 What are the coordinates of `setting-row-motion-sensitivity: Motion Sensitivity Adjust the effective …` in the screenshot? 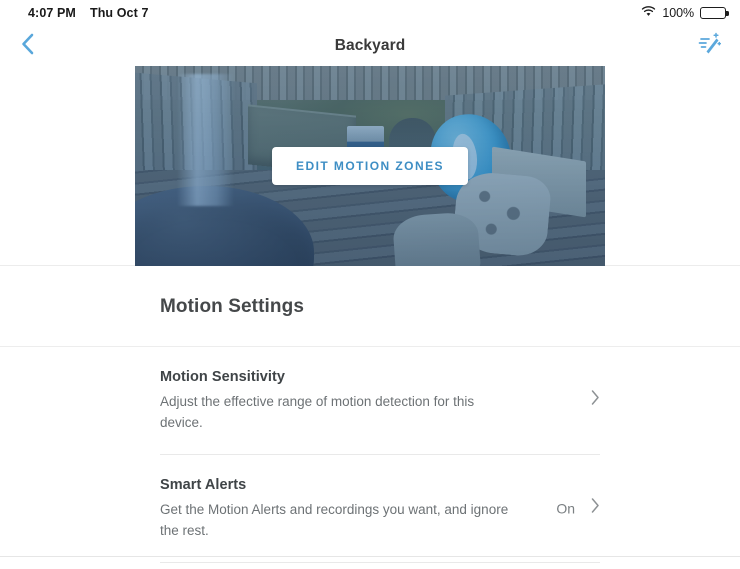 It's located at (380, 401).